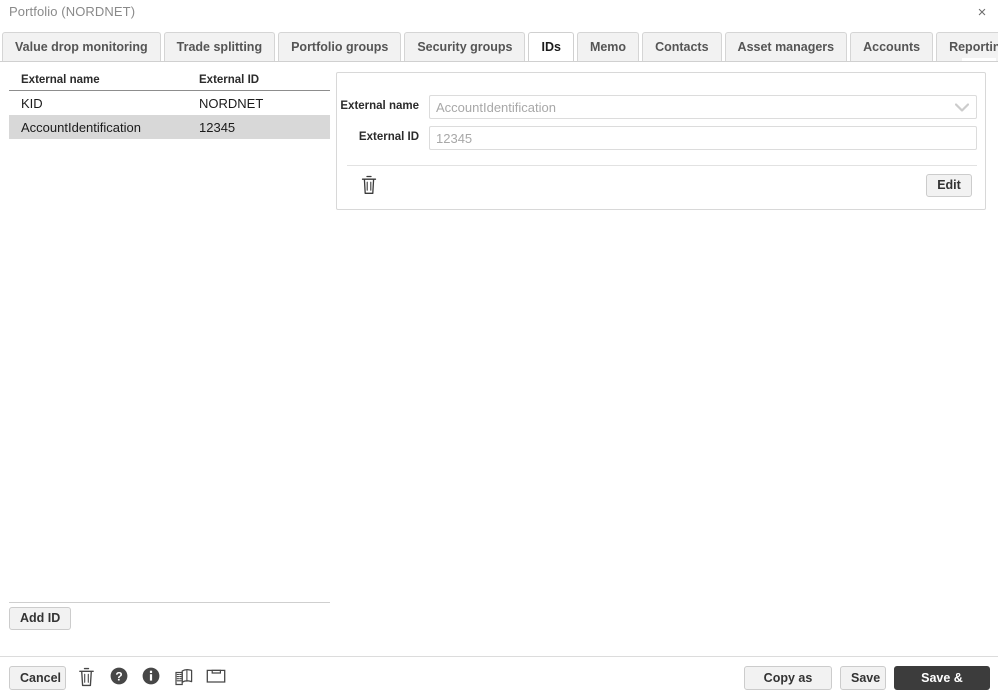  What do you see at coordinates (982, 13) in the screenshot?
I see `close-icon: ×` at bounding box center [982, 13].